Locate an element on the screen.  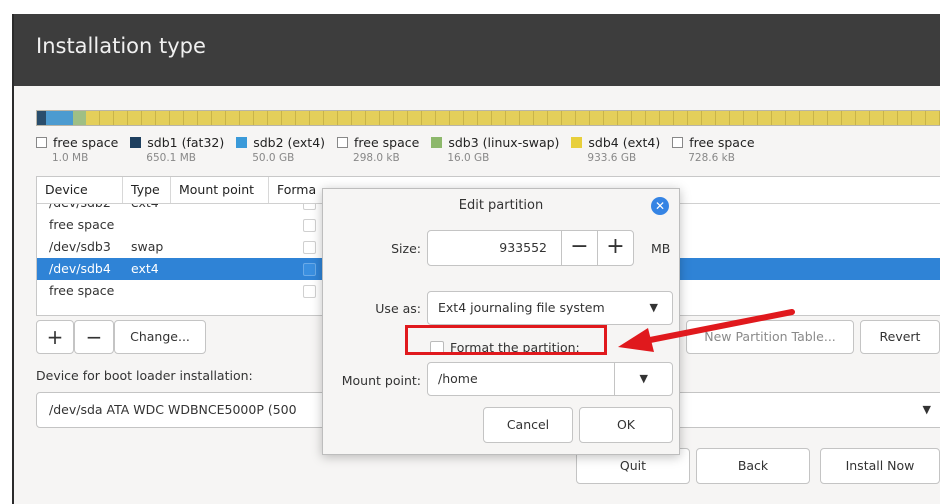
legend-item: sdb2 (ext4) 50.0 GB is located at coordinates (280, 149).